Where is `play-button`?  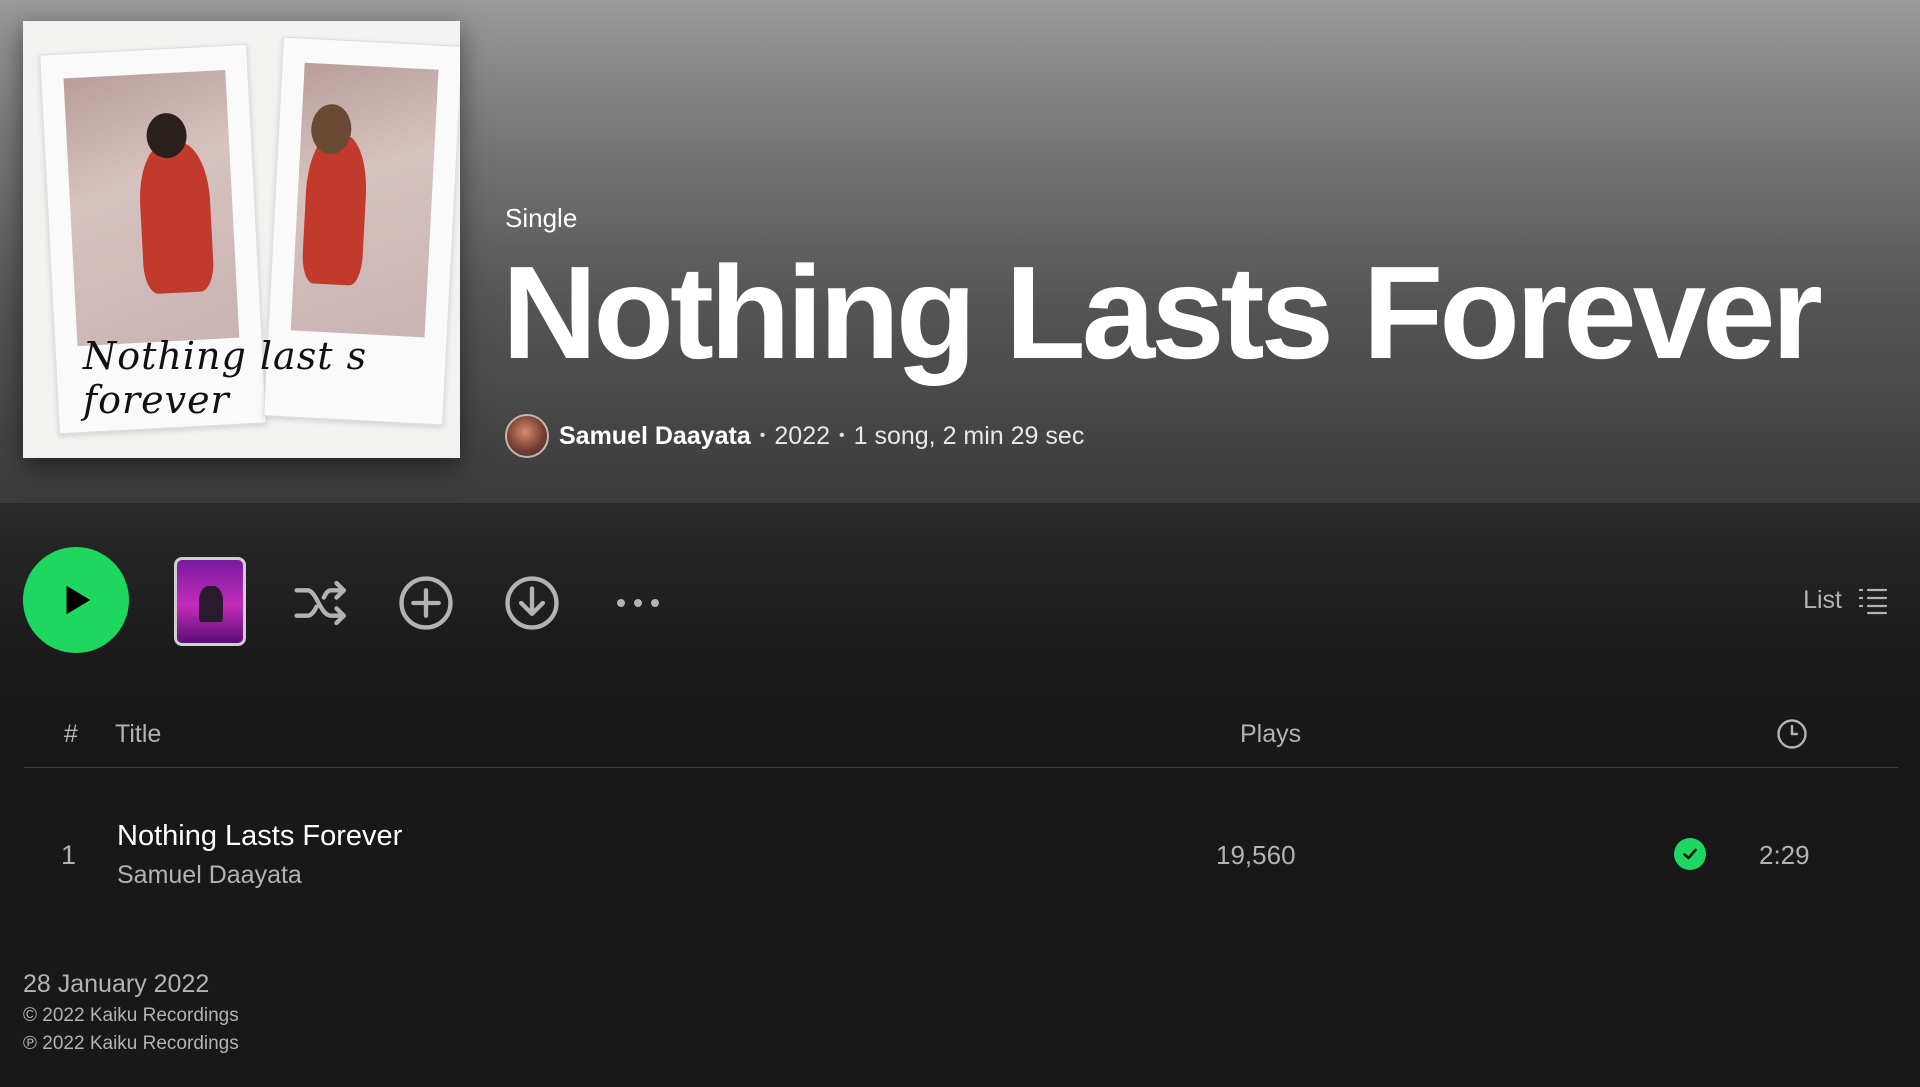 play-button is located at coordinates (76, 600).